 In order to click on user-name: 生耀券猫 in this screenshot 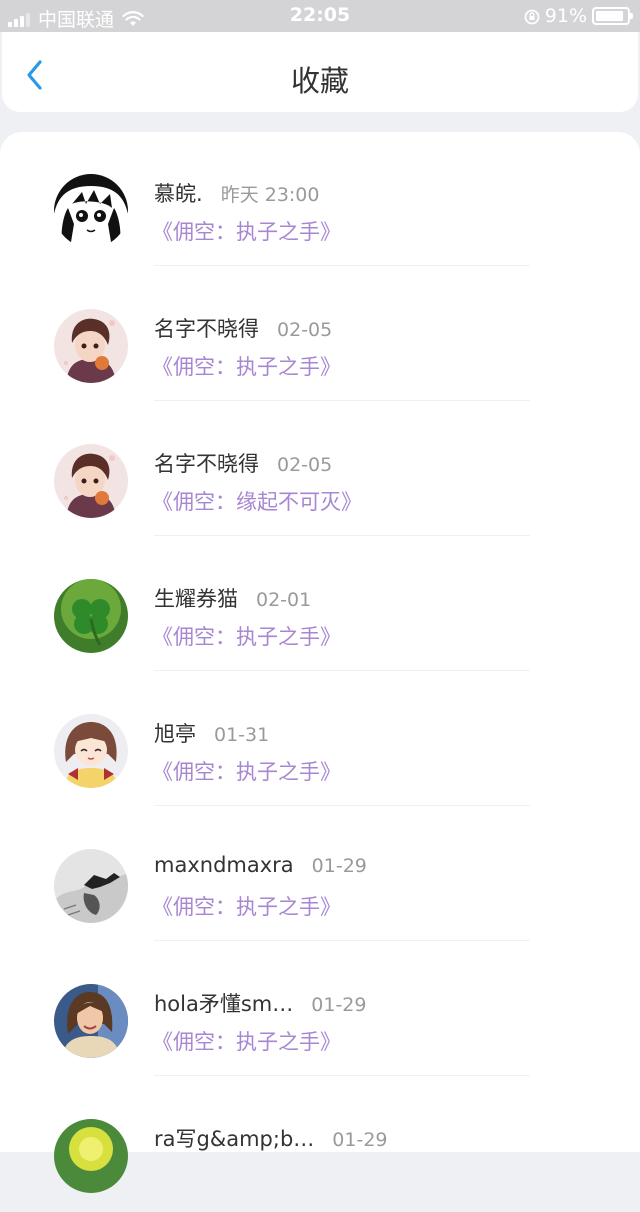, I will do `click(196, 598)`.